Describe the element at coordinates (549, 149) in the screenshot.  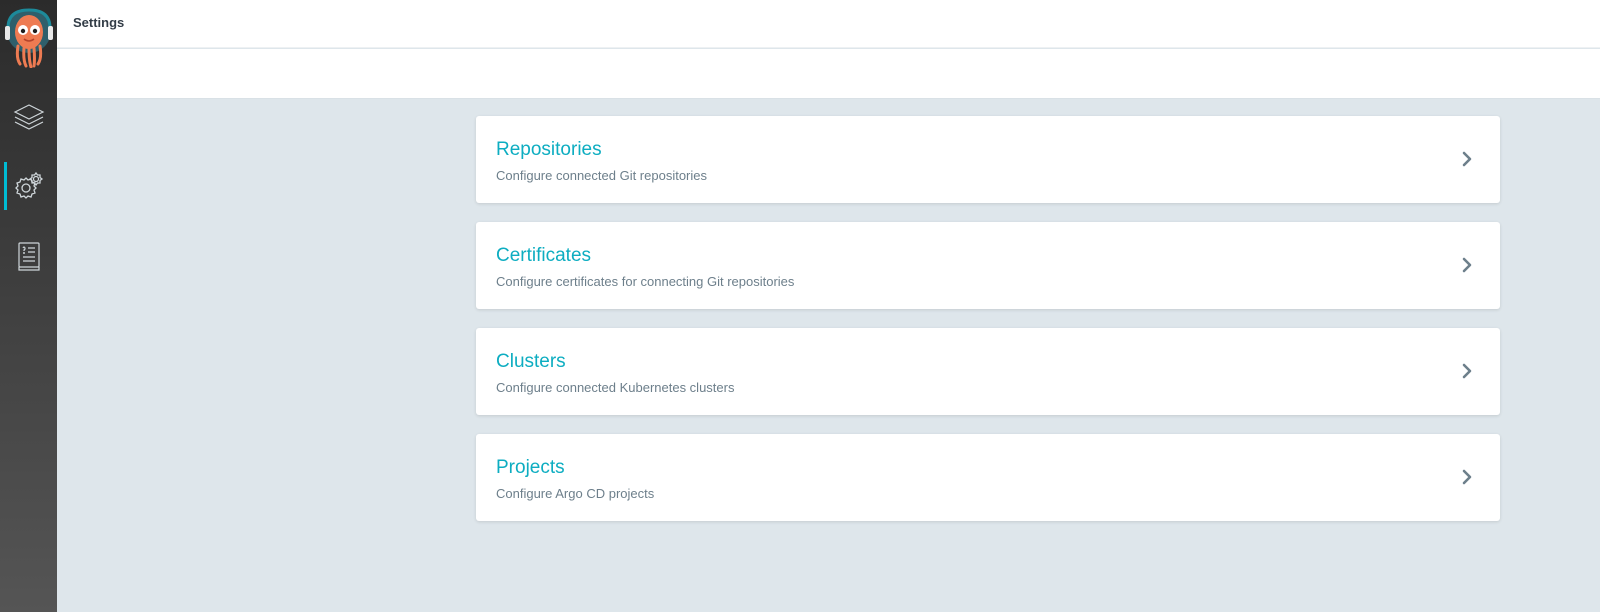
I see `card-title: Repositories` at that location.